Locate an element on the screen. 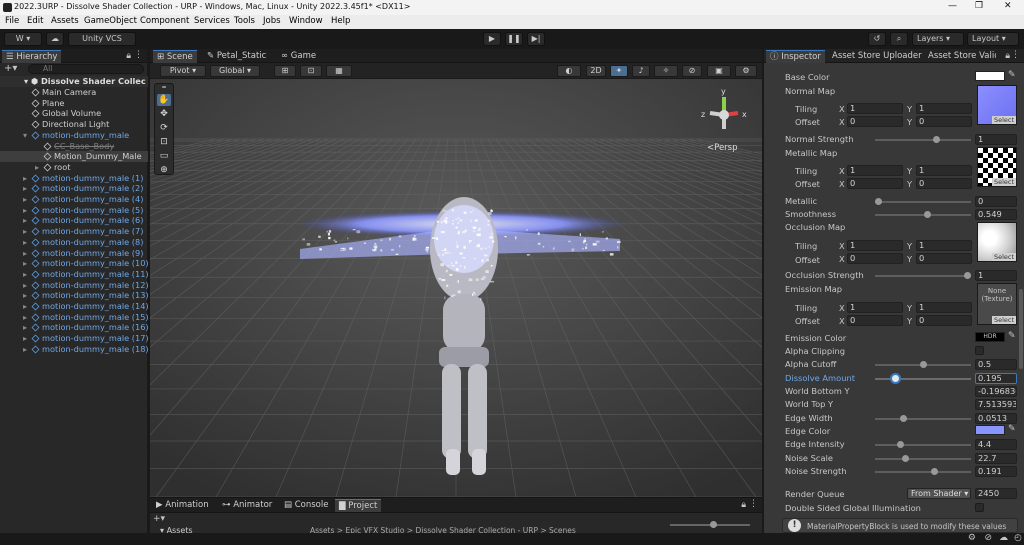 The image size is (1024, 545). rotate-tool-icon: ⟳ is located at coordinates (164, 128).